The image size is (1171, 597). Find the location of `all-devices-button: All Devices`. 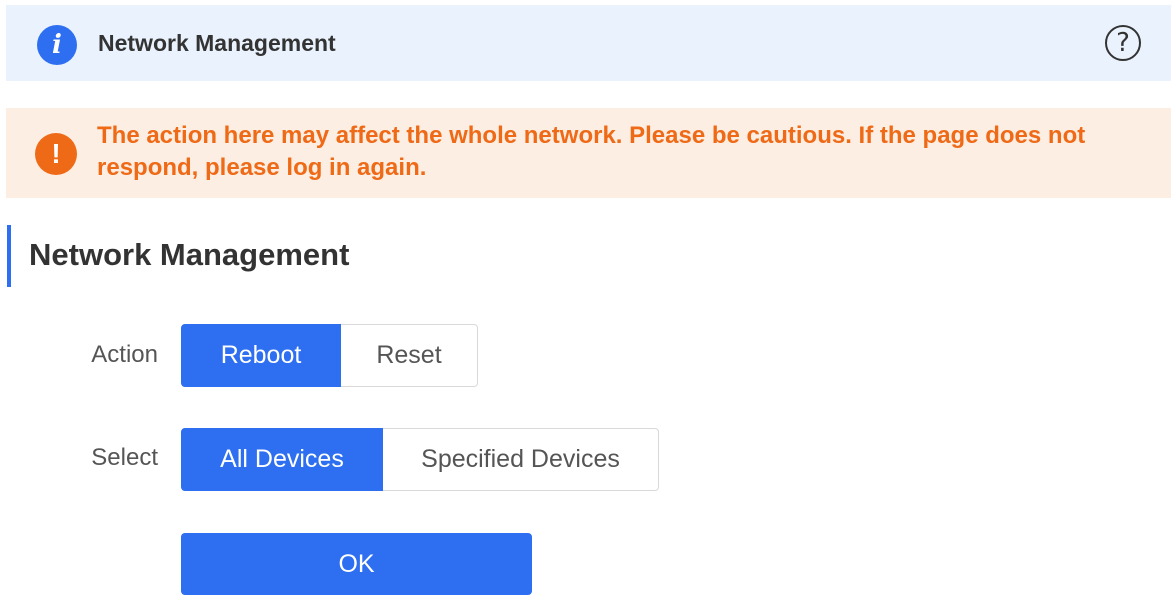

all-devices-button: All Devices is located at coordinates (282, 459).